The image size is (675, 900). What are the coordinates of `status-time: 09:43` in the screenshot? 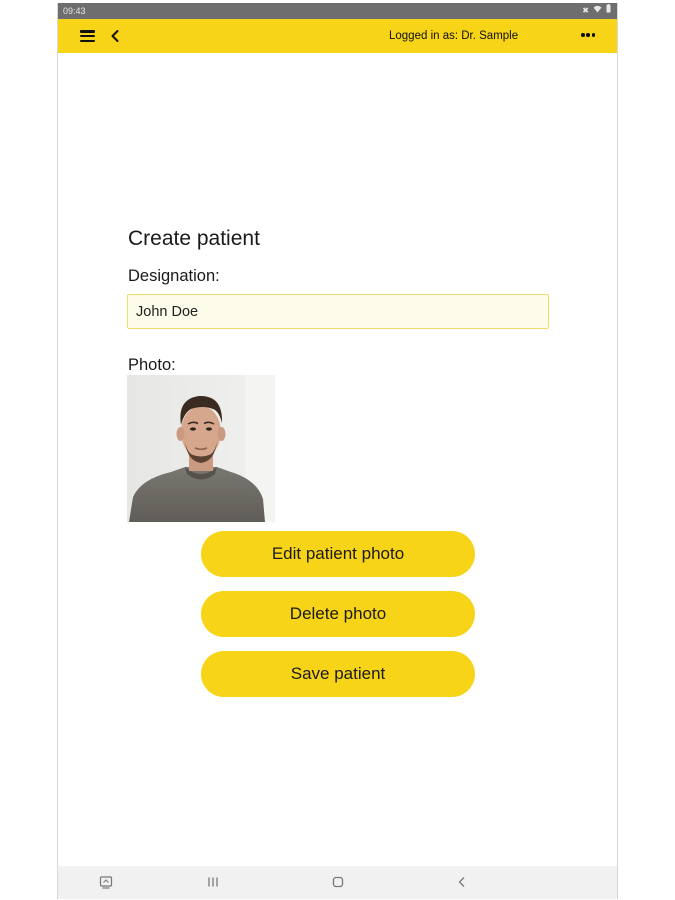 It's located at (74, 11).